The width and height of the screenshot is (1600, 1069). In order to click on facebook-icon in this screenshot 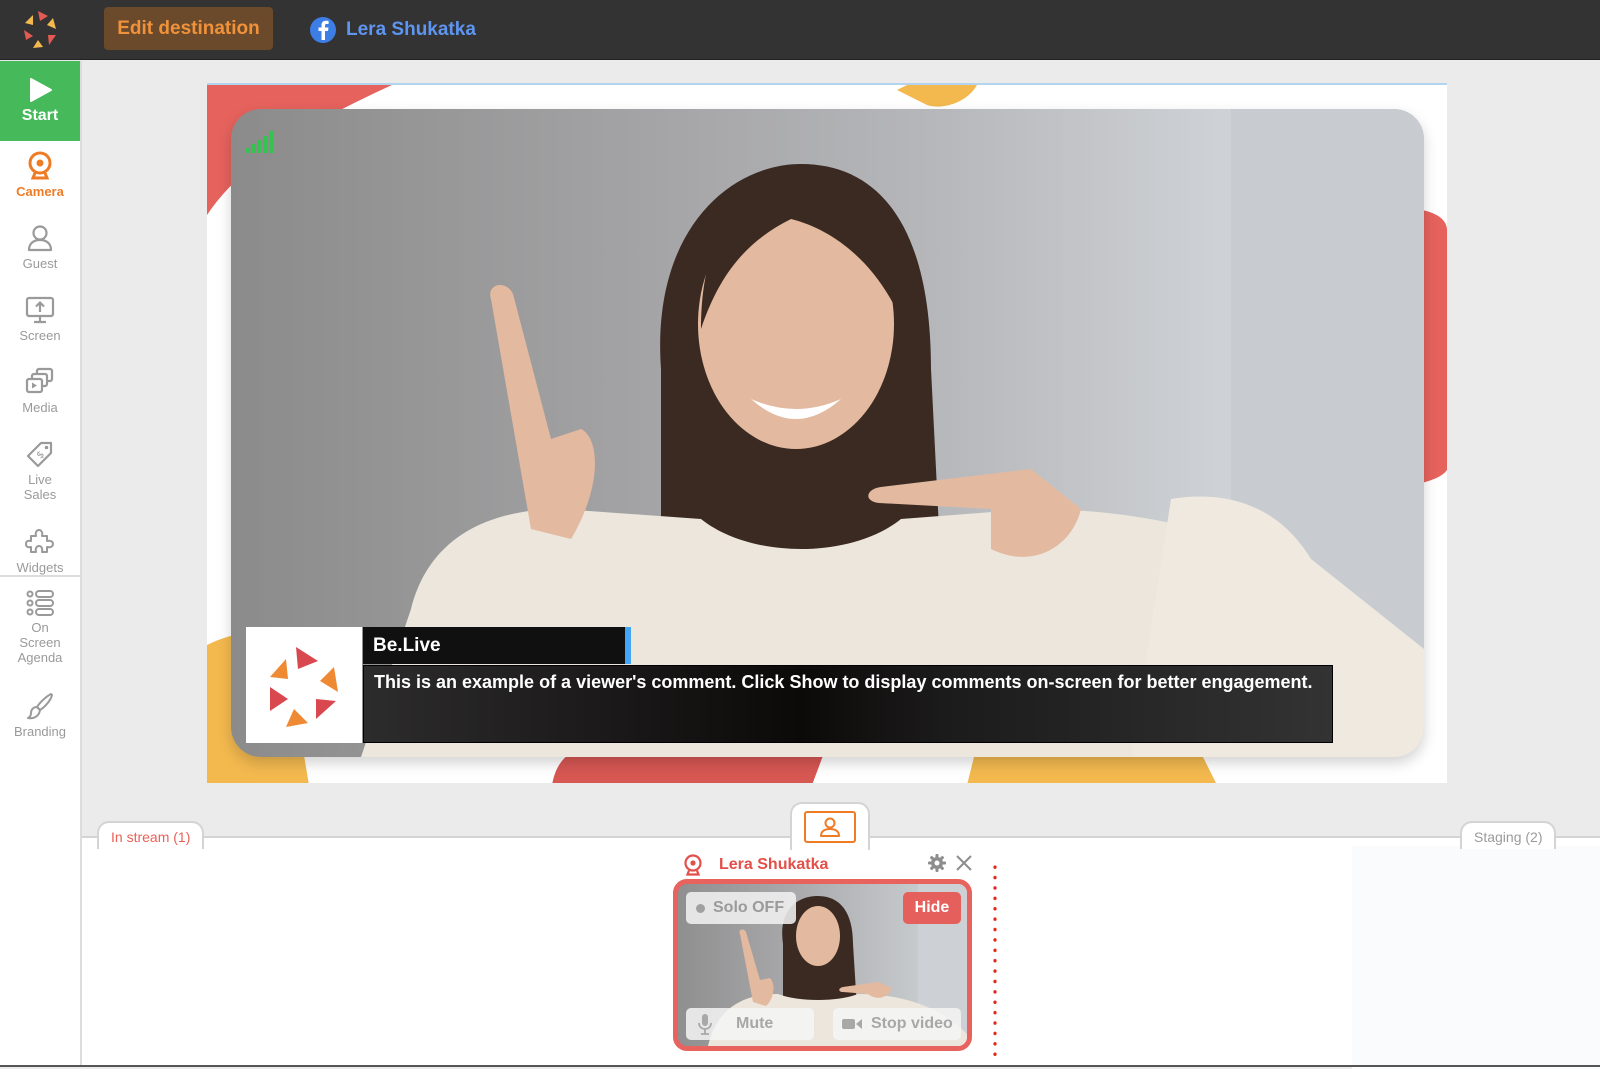, I will do `click(323, 30)`.